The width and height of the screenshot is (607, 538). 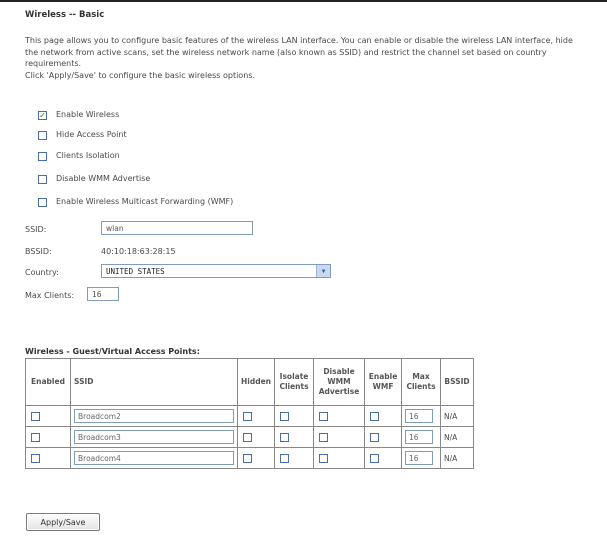 I want to click on country-selected-value: UNITED STATES, so click(x=135, y=271).